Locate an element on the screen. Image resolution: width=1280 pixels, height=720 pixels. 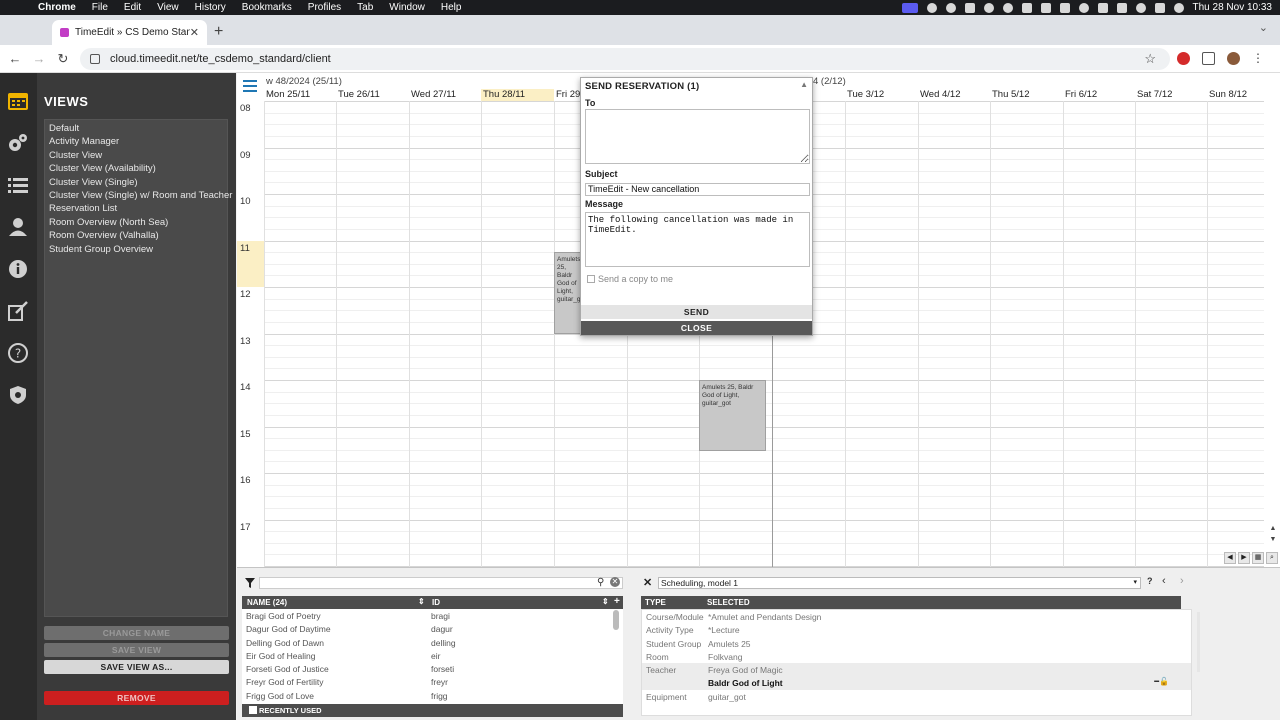
view-item-activity-manager: Activity Manager is located at coordinates (136, 141).